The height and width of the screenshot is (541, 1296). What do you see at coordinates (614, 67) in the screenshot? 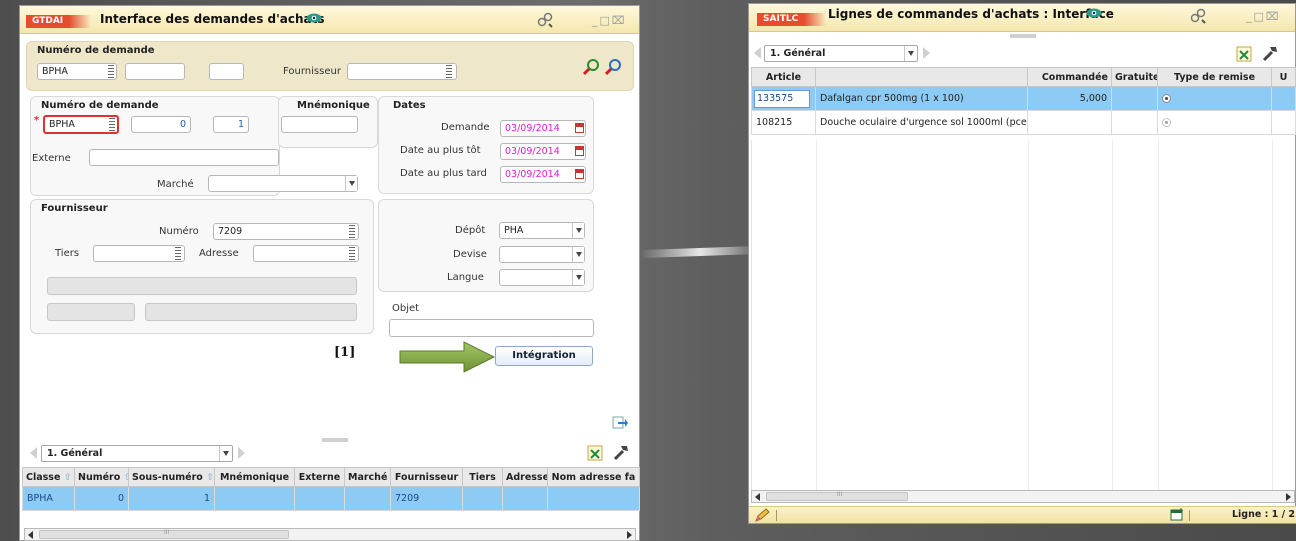
I see `search-icon` at bounding box center [614, 67].